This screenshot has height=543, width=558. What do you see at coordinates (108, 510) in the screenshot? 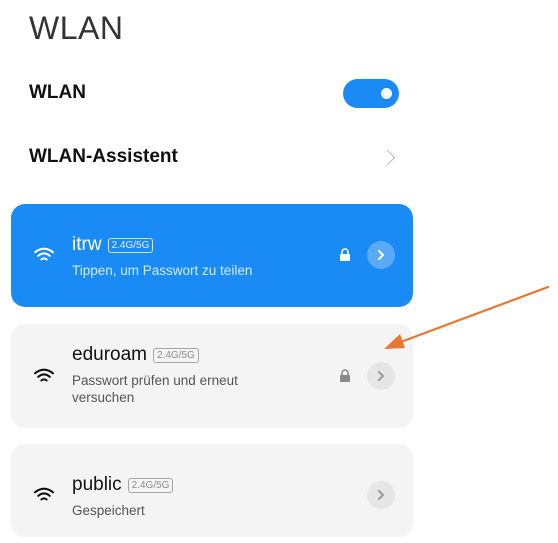
I see `network-status: Gespeichert` at bounding box center [108, 510].